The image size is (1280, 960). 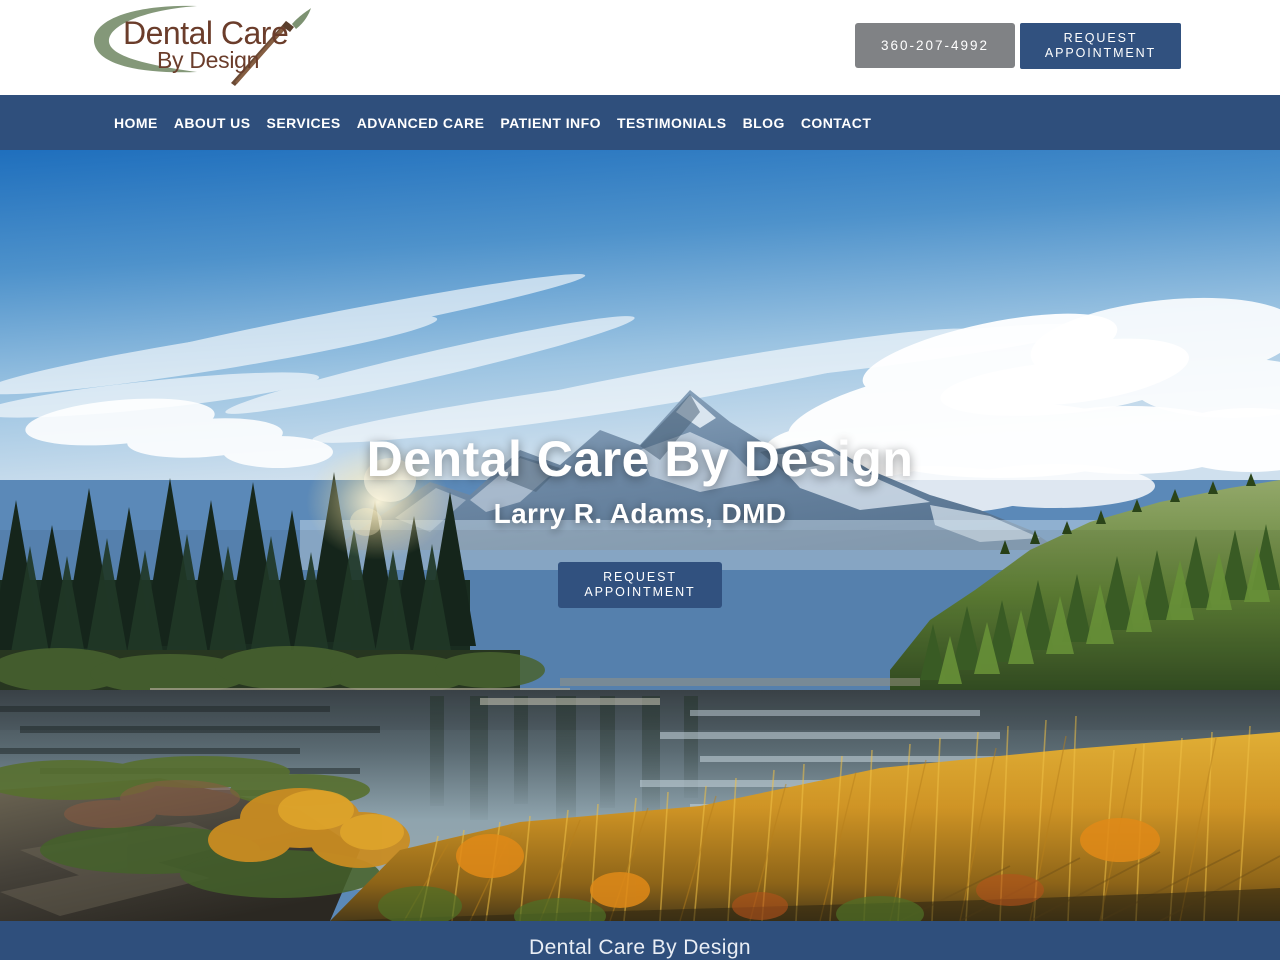 What do you see at coordinates (1100, 46) in the screenshot?
I see `request-appointment-button-header: REQUEST APPOINTMENT` at bounding box center [1100, 46].